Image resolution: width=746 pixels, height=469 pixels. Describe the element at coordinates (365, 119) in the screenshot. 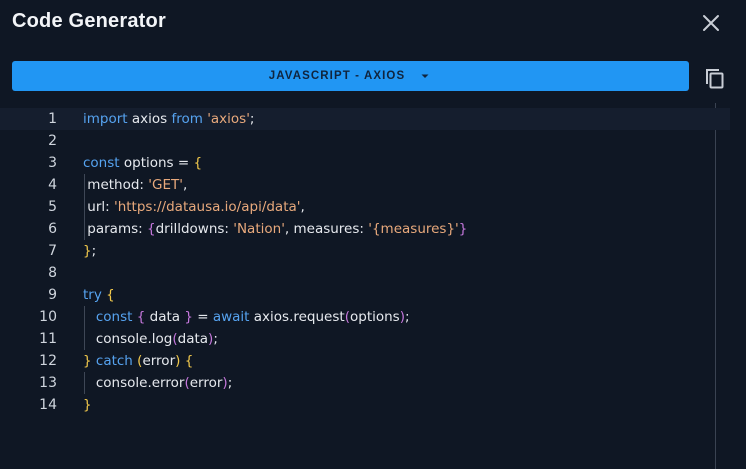

I see `code-line: 1 import axios from 'axios';` at that location.